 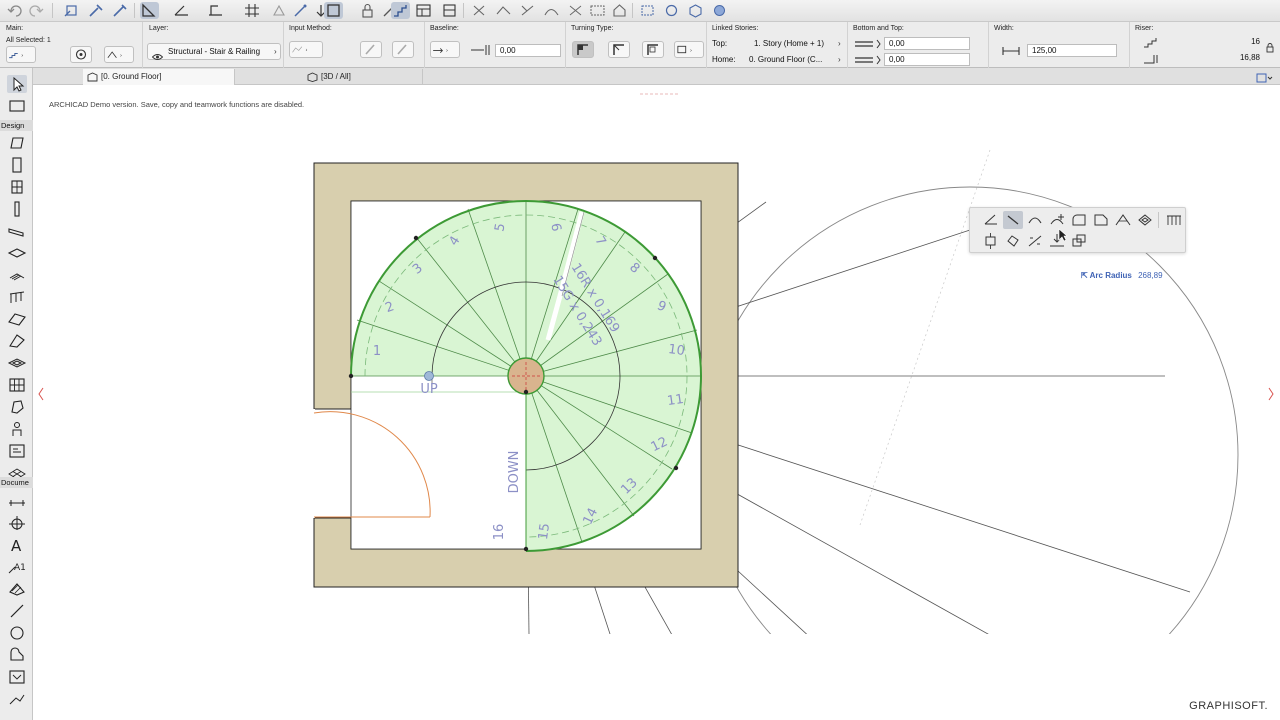 What do you see at coordinates (181, 10) in the screenshot?
I see `grid-snap-icon` at bounding box center [181, 10].